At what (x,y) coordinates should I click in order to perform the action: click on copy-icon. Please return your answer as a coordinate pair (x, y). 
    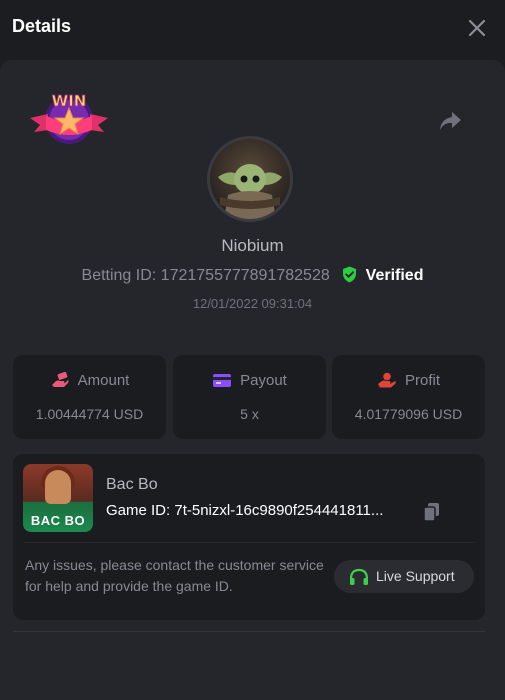
    Looking at the image, I should click on (432, 512).